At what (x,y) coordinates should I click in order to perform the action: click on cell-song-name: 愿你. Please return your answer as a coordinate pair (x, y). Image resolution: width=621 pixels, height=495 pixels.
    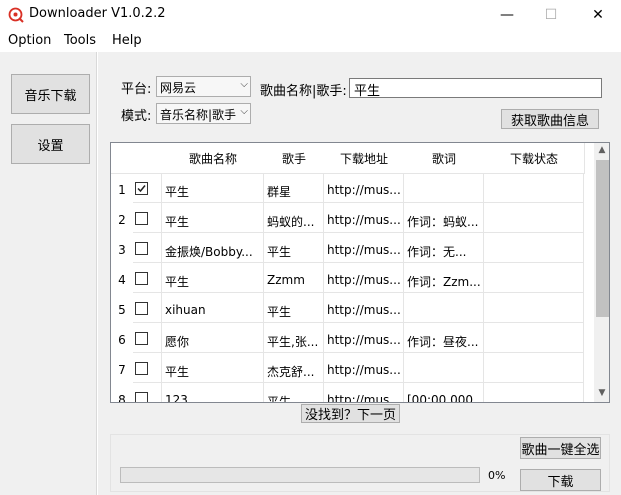
    Looking at the image, I should click on (213, 338).